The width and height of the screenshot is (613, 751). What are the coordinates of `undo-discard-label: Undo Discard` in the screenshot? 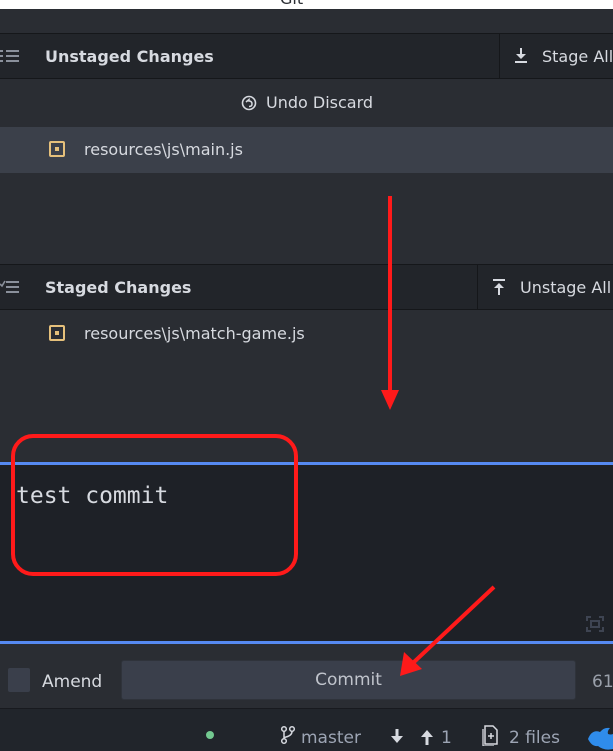 It's located at (320, 102).